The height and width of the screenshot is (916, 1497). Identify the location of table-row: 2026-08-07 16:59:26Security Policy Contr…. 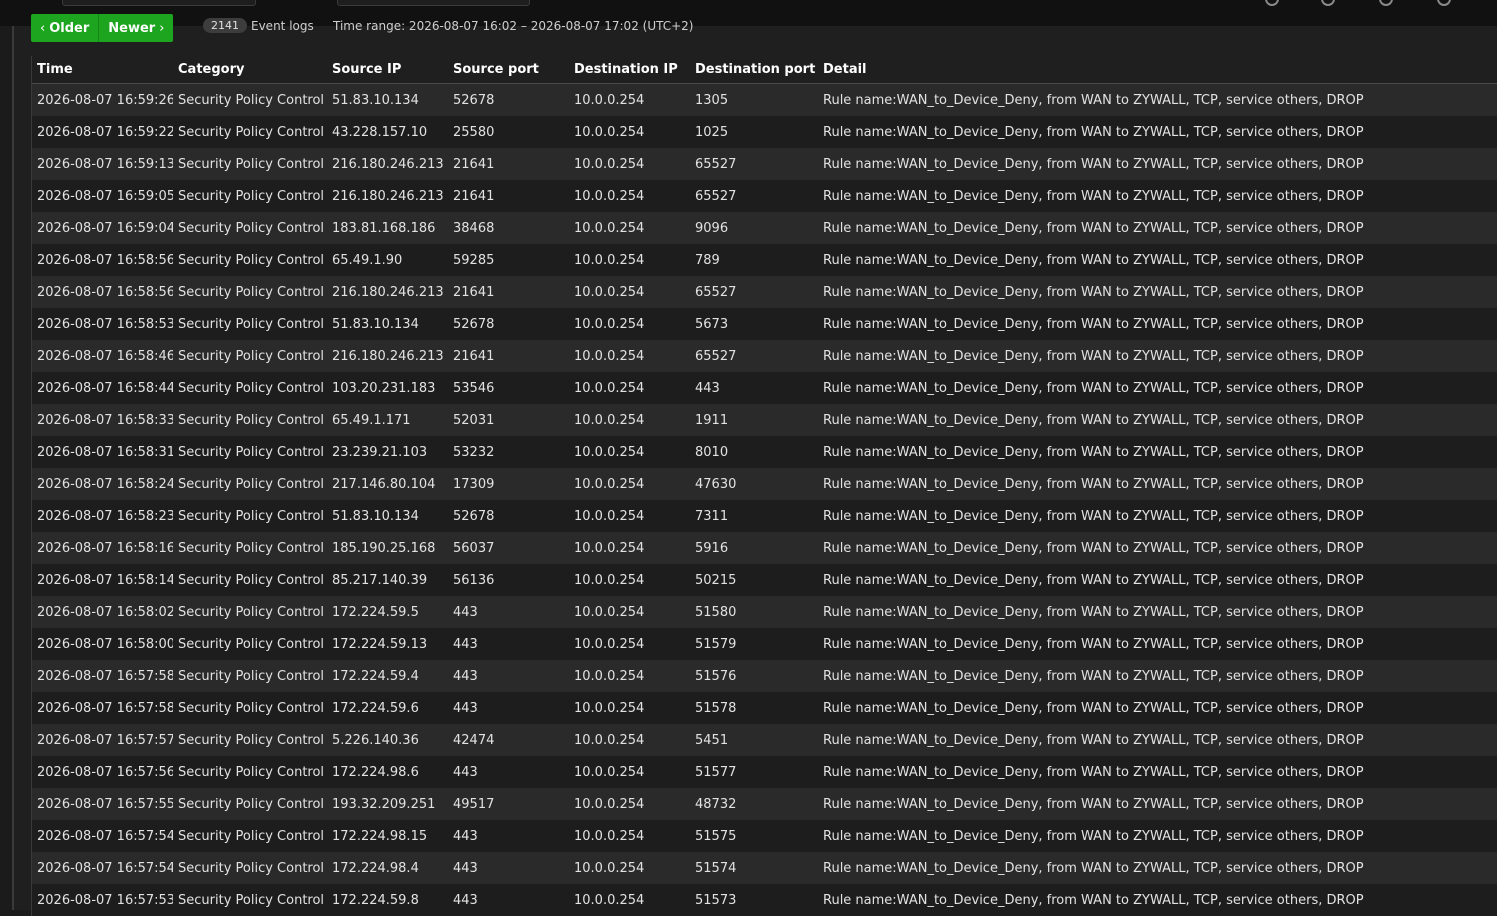
(764, 100).